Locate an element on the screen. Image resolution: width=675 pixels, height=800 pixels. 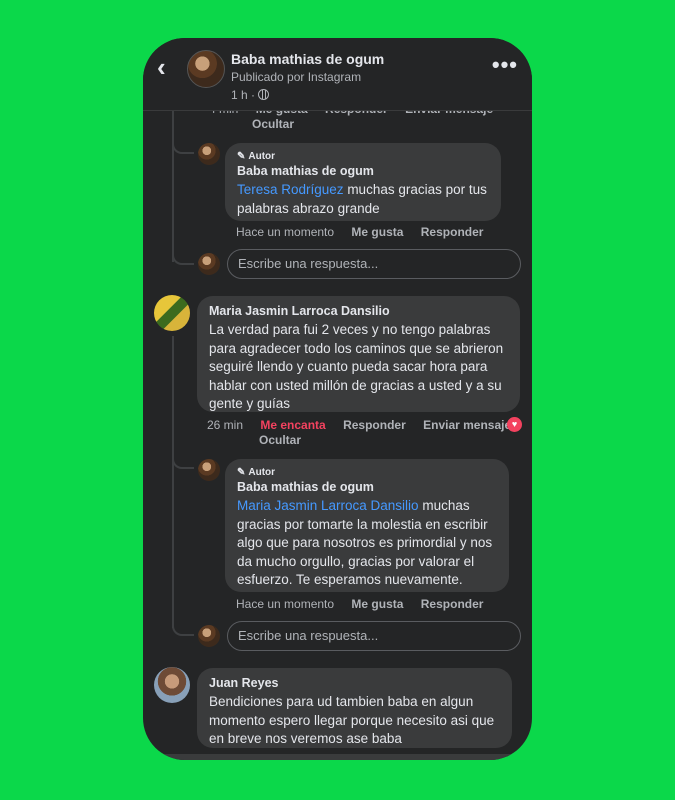
clipped-hide-button: Ocultar is located at coordinates (273, 124).